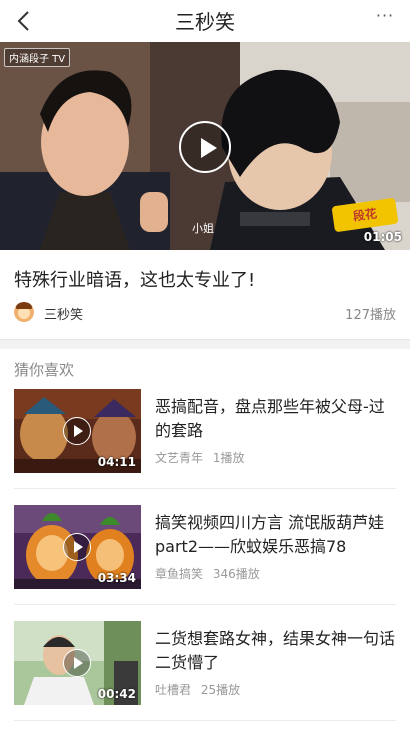 Image resolution: width=410 pixels, height=737 pixels. What do you see at coordinates (275, 419) in the screenshot?
I see `recommended-video-title: 恶搞配音，盘点那些年被父母-过的套路` at bounding box center [275, 419].